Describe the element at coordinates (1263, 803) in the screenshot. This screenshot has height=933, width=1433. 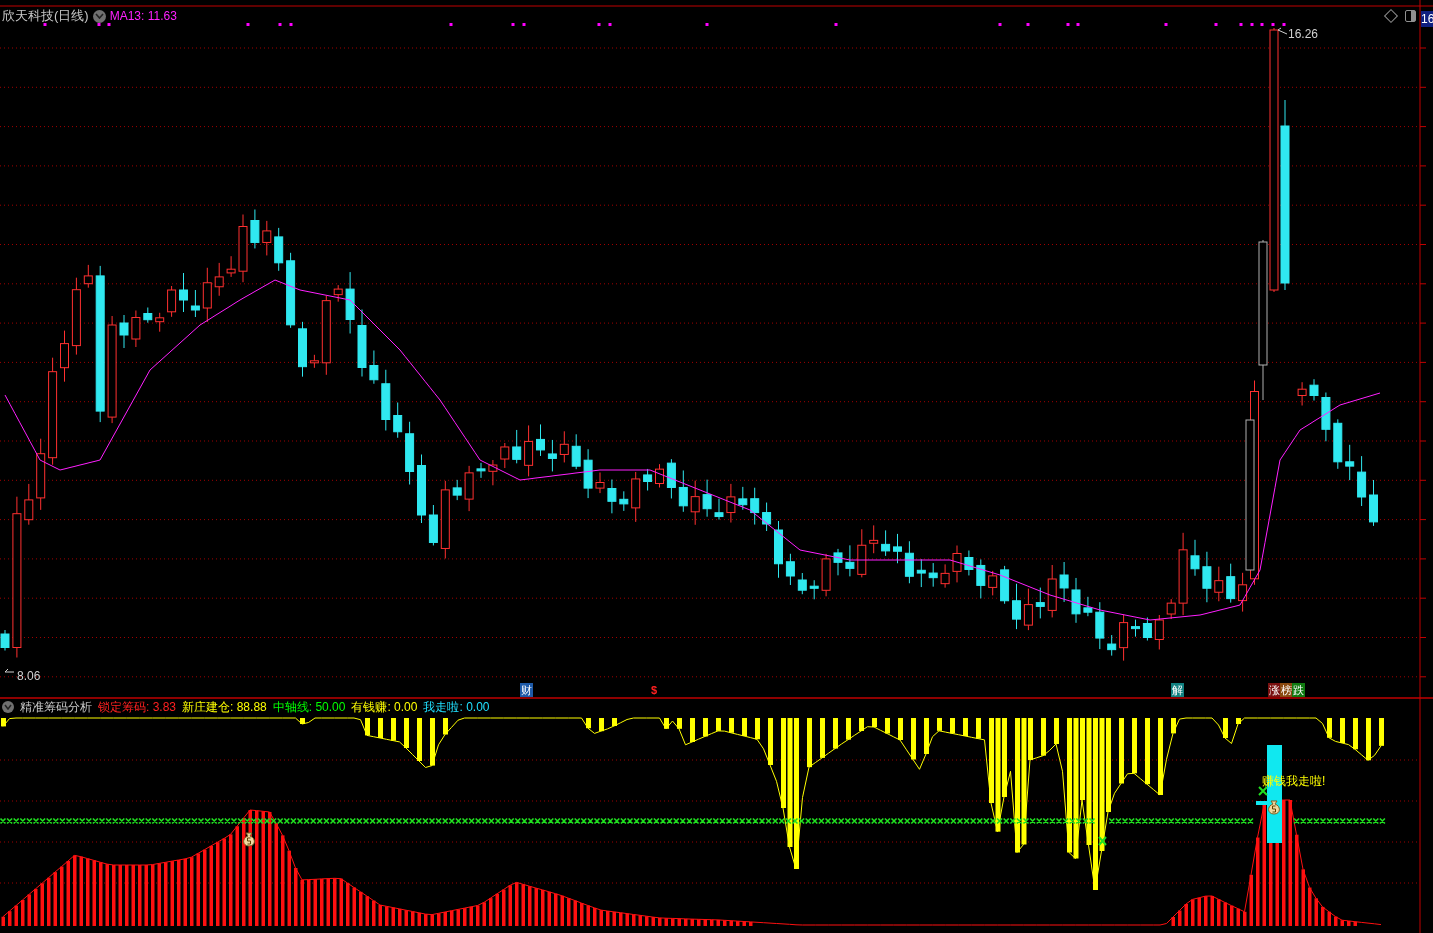
I see `signal-tick` at that location.